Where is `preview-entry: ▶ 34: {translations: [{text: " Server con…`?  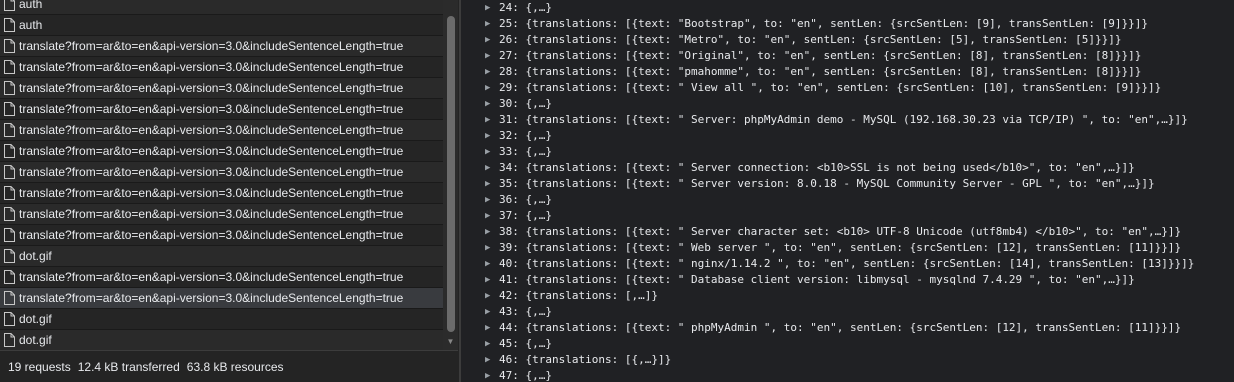 preview-entry: ▶ 34: {translations: [{text: " Server con… is located at coordinates (847, 168).